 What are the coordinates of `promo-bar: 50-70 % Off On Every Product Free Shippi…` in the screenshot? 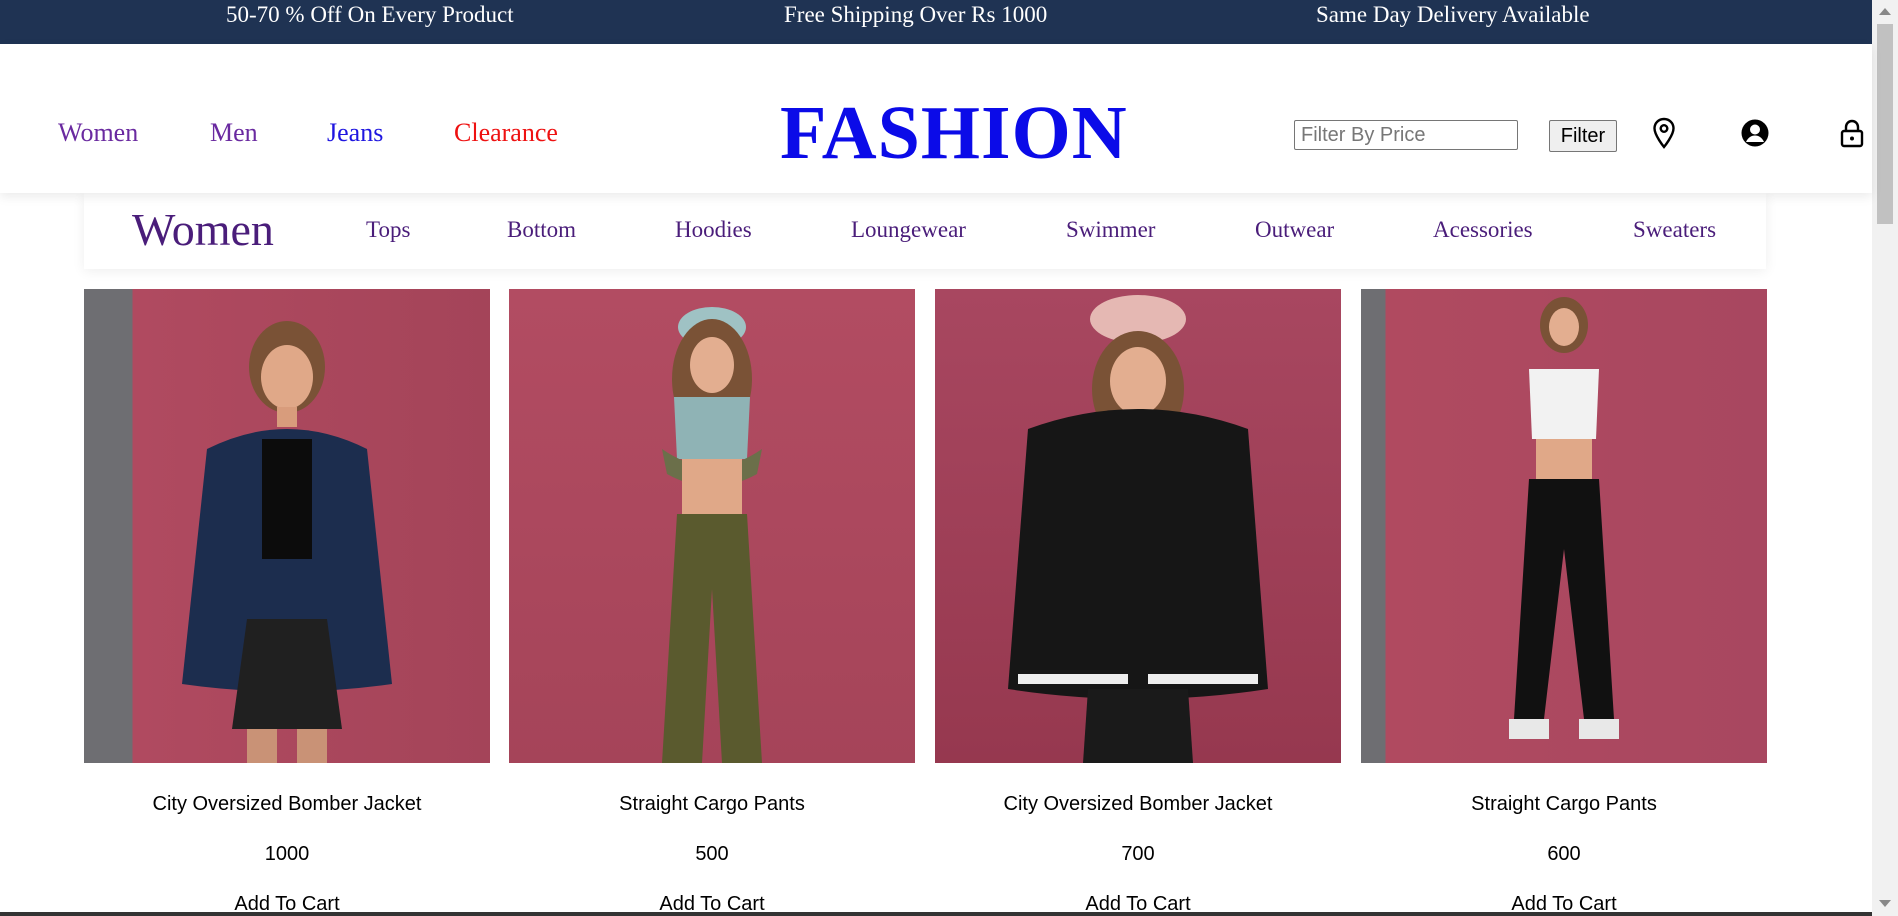 It's located at (936, 22).